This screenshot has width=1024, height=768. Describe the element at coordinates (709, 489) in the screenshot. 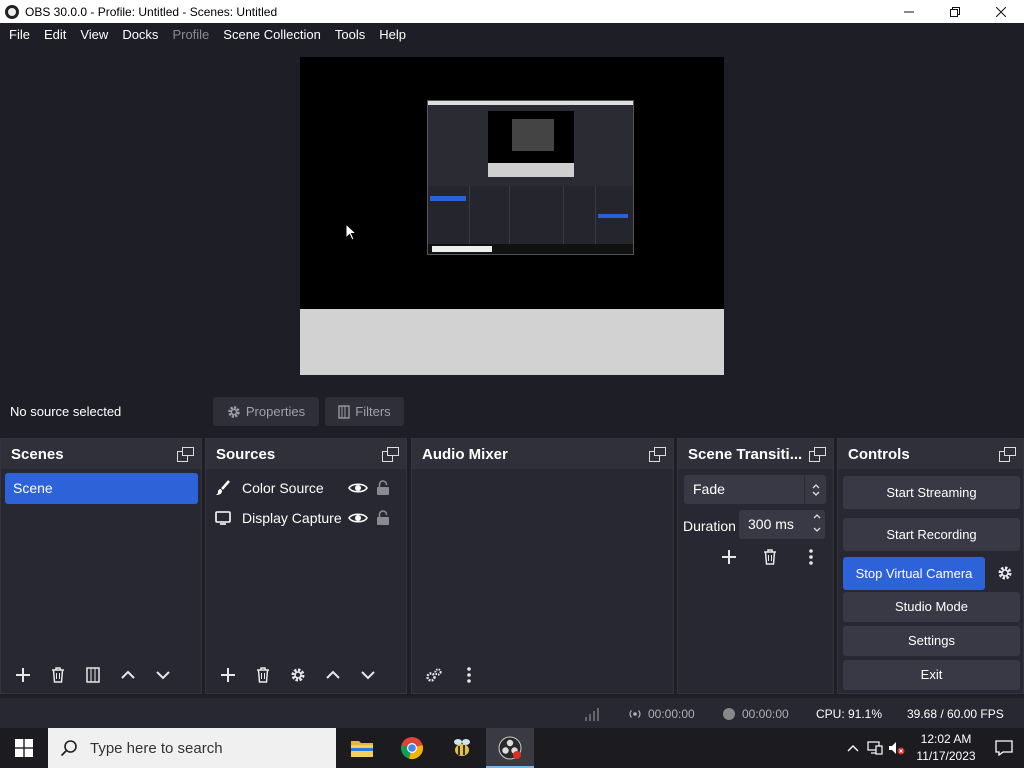

I see `transition-select-value: Fade` at that location.